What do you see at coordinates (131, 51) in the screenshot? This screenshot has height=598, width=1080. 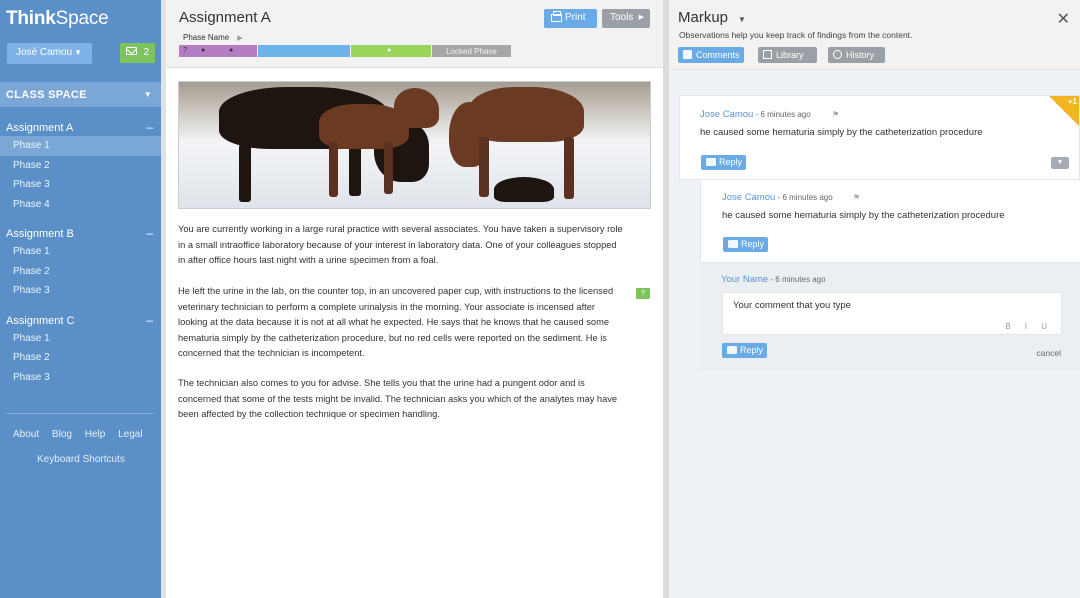 I see `envelope-icon` at bounding box center [131, 51].